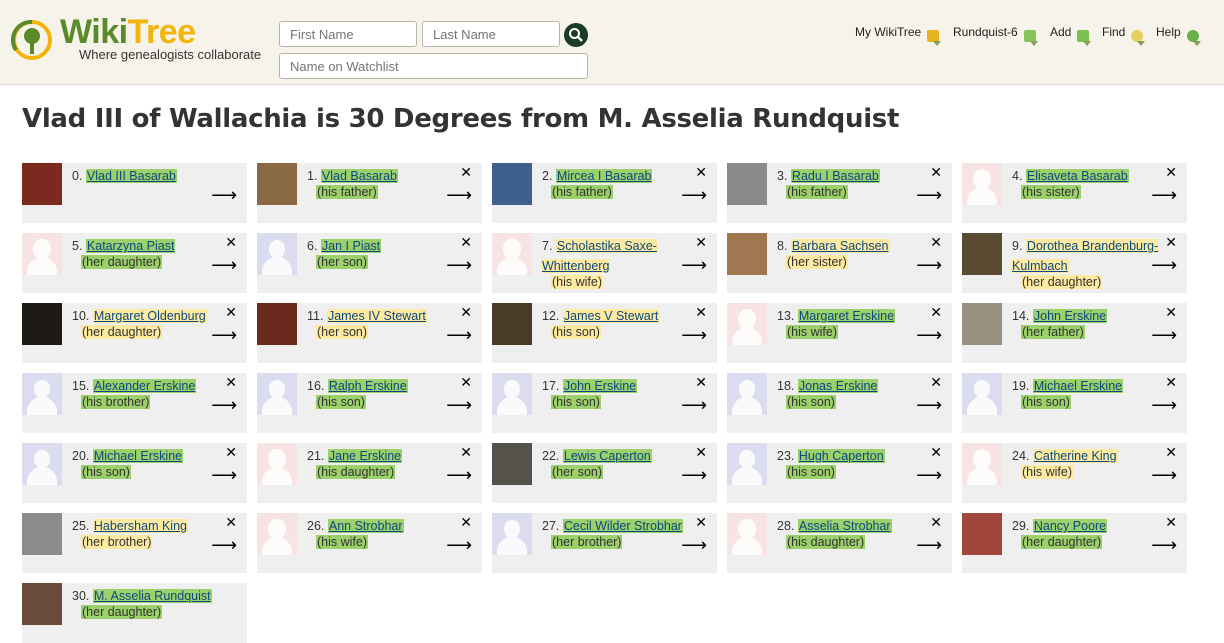 This screenshot has height=643, width=1224. I want to click on profile-name-link: Mircea I Basarab, so click(604, 176).